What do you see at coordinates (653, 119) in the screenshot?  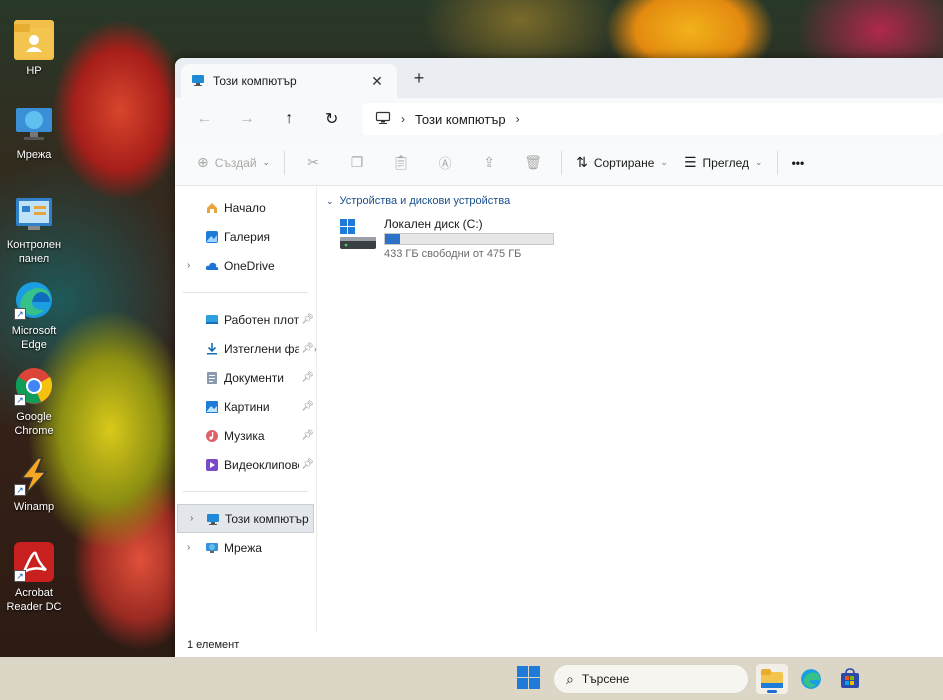 I see `address-bar: › Този компютър ›` at bounding box center [653, 119].